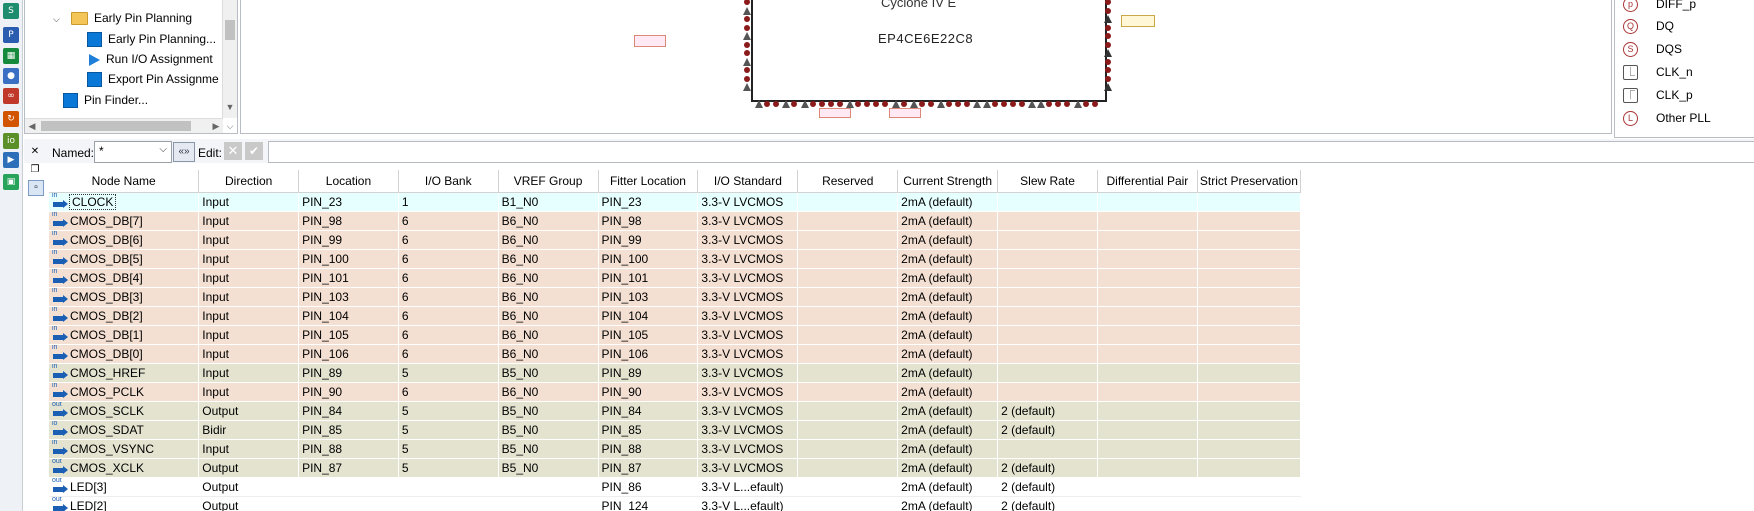 This screenshot has height=511, width=1754. What do you see at coordinates (348, 335) in the screenshot?
I see `location-cell: PIN_105` at bounding box center [348, 335].